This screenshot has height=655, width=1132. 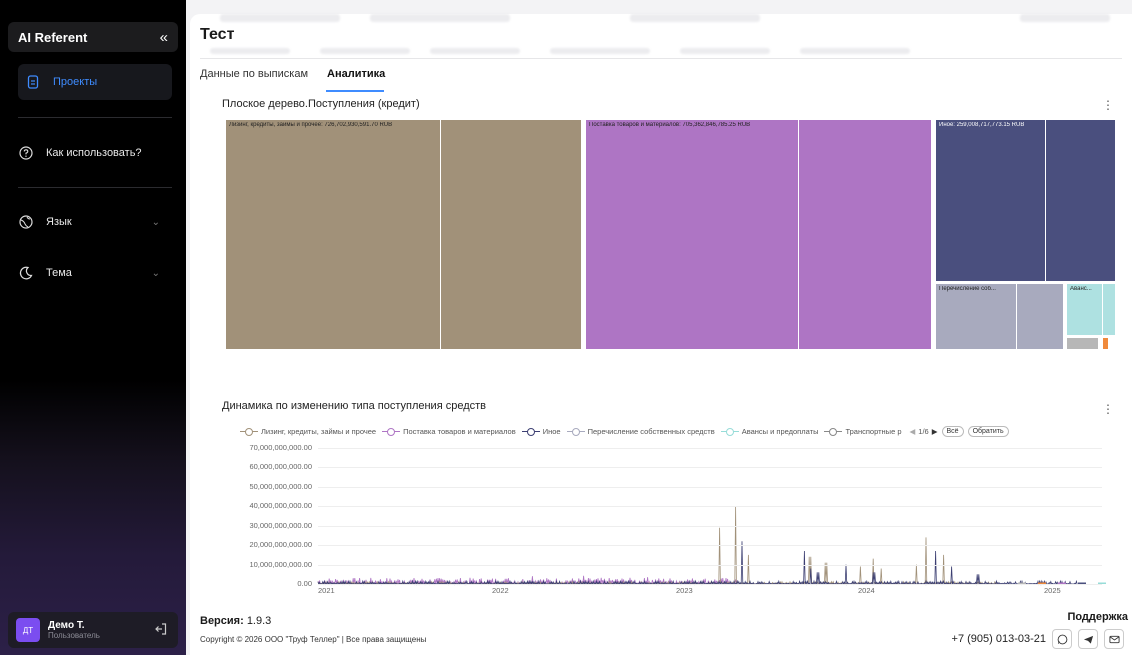 What do you see at coordinates (93, 630) in the screenshot?
I see `user-card: ДТ Демо Т. Пользователь` at bounding box center [93, 630].